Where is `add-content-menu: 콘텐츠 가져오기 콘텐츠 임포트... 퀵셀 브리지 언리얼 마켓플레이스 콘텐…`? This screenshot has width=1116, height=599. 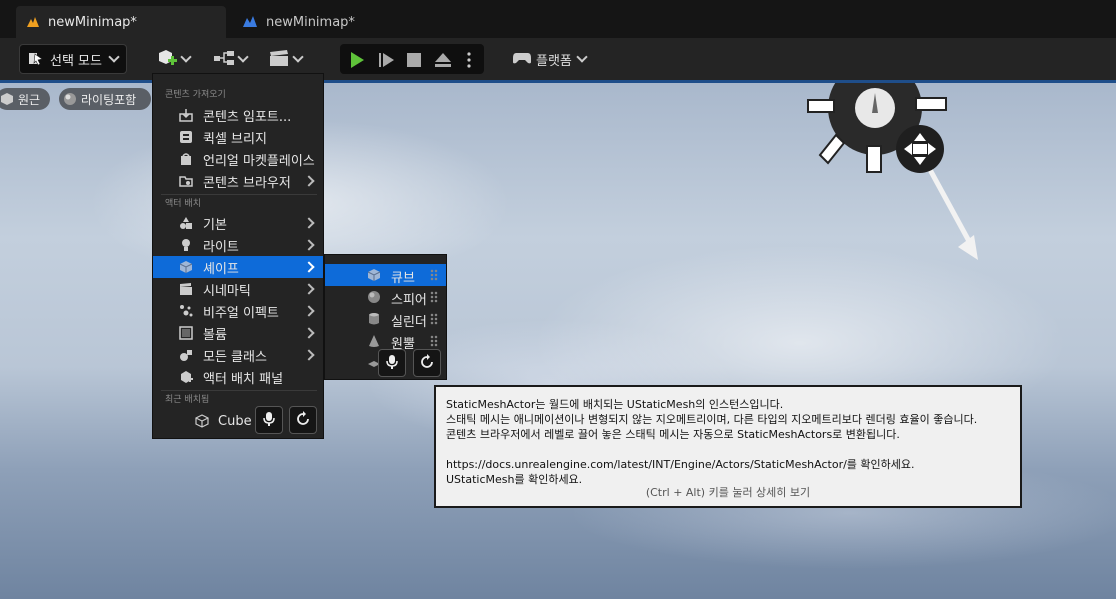 add-content-menu: 콘텐츠 가져오기 콘텐츠 임포트... 퀵셀 브리지 언리얼 마켓플레이스 콘텐… is located at coordinates (238, 256).